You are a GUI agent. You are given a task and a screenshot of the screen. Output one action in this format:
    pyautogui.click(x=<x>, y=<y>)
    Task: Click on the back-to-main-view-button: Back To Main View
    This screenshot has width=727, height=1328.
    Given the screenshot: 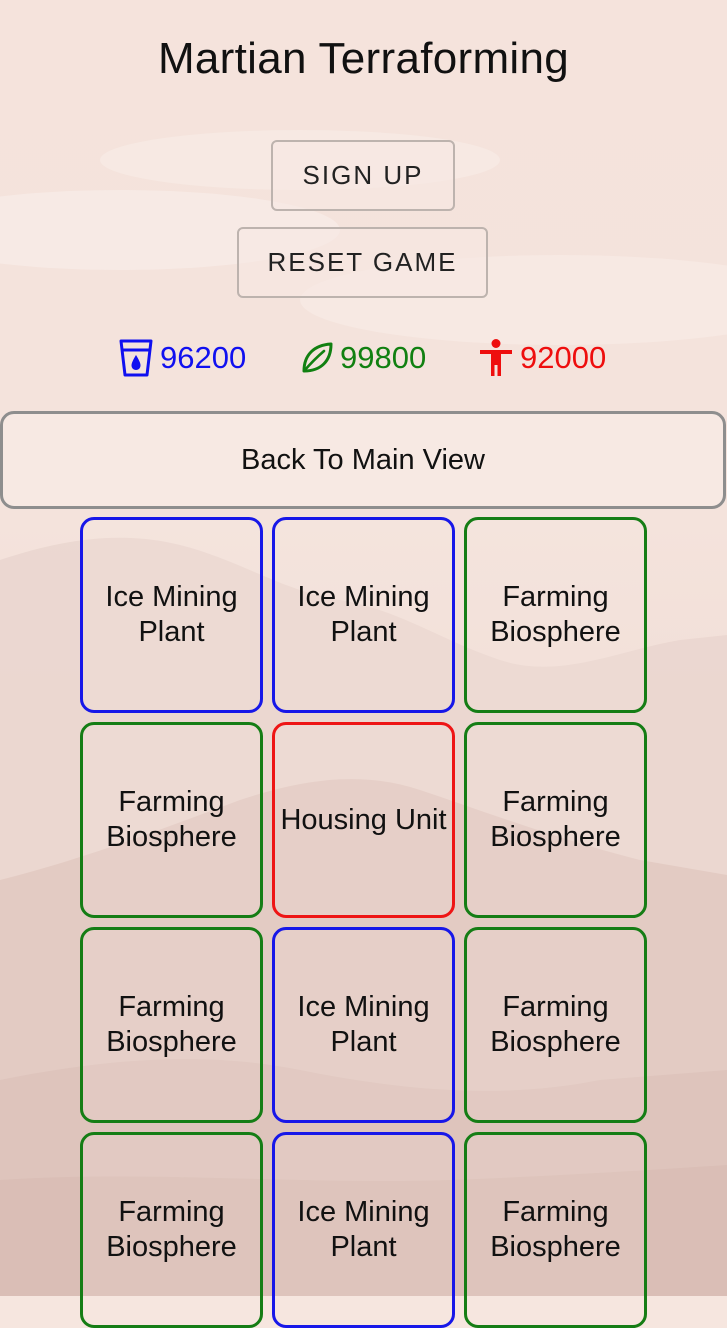 What is the action you would take?
    pyautogui.click(x=363, y=460)
    